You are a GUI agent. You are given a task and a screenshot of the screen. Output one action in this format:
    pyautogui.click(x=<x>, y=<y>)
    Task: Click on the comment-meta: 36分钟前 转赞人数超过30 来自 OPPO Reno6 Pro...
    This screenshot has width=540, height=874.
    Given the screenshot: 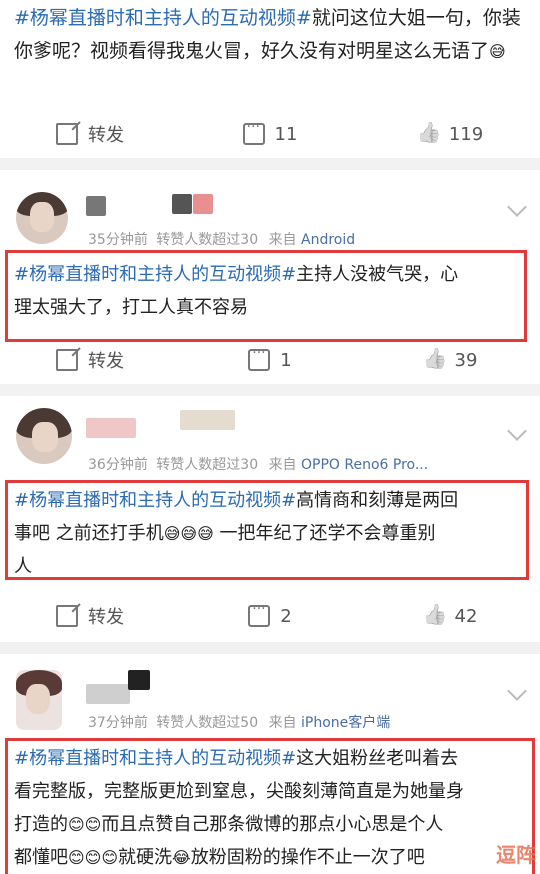 What is the action you would take?
    pyautogui.click(x=258, y=465)
    